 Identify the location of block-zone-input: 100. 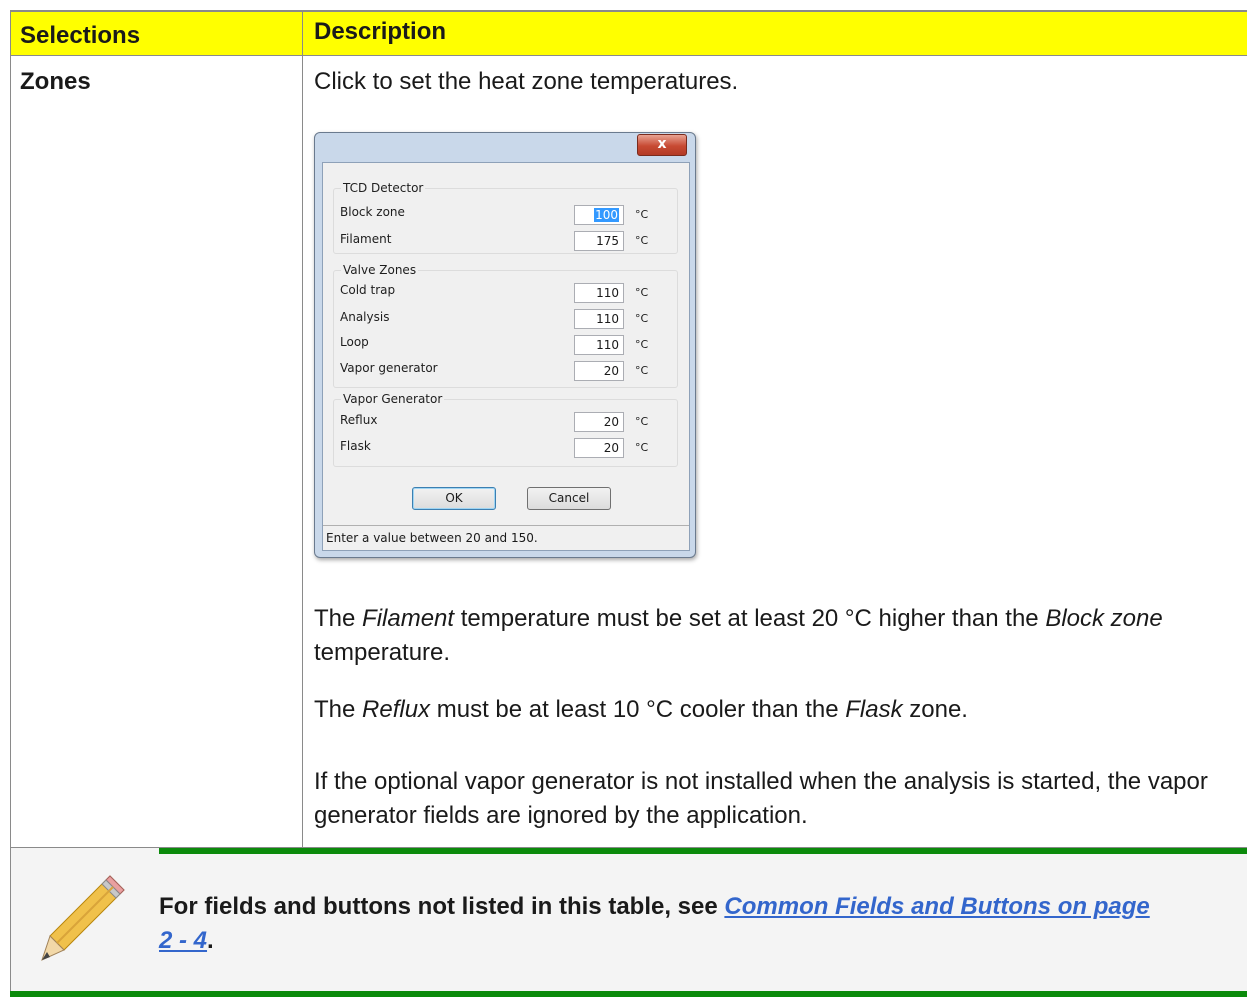
(599, 215).